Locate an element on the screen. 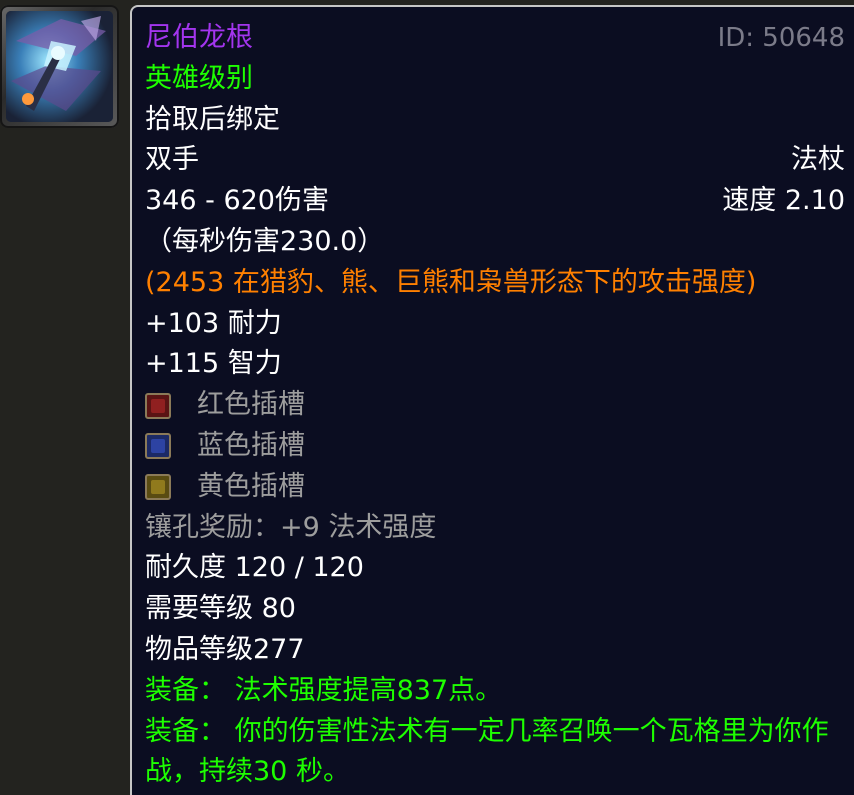 The width and height of the screenshot is (854, 795). socket-blue: 蓝色插槽 is located at coordinates (495, 446).